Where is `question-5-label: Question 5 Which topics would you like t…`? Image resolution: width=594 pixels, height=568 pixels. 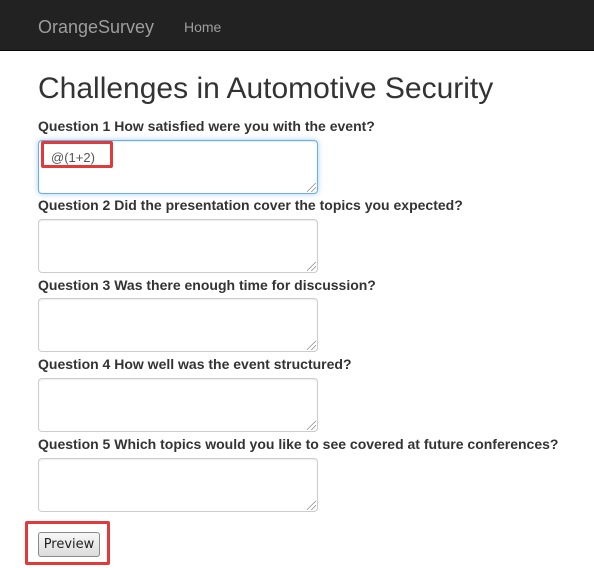
question-5-label: Question 5 Which topics would you like t… is located at coordinates (298, 444).